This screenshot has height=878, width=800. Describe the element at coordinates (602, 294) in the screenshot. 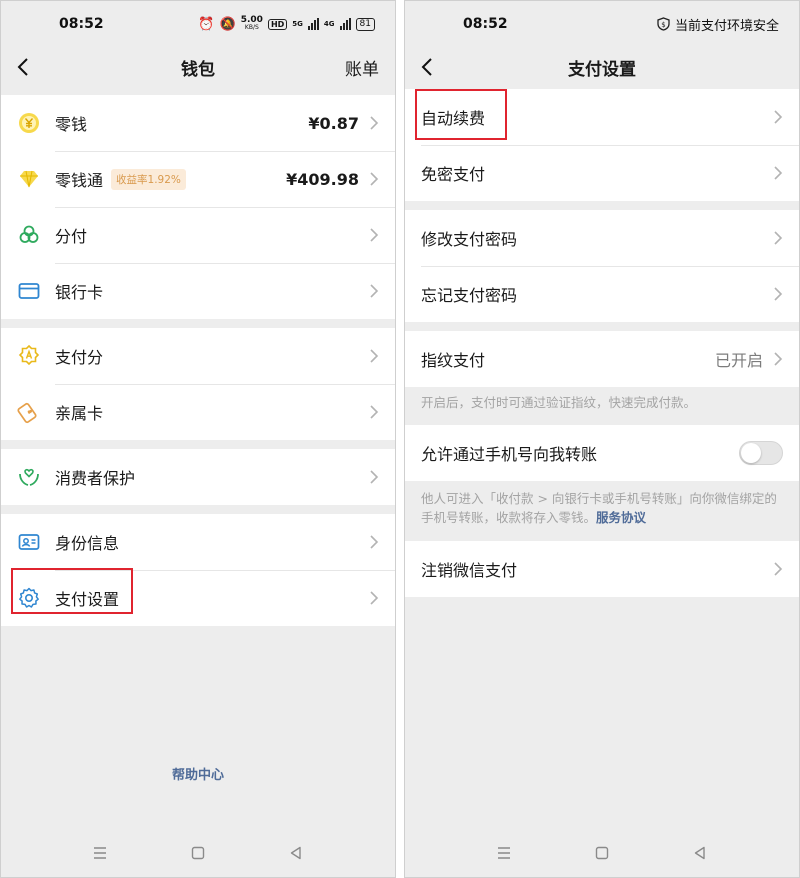

I see `settings-item-forgot-password: 忘记支付密码` at that location.